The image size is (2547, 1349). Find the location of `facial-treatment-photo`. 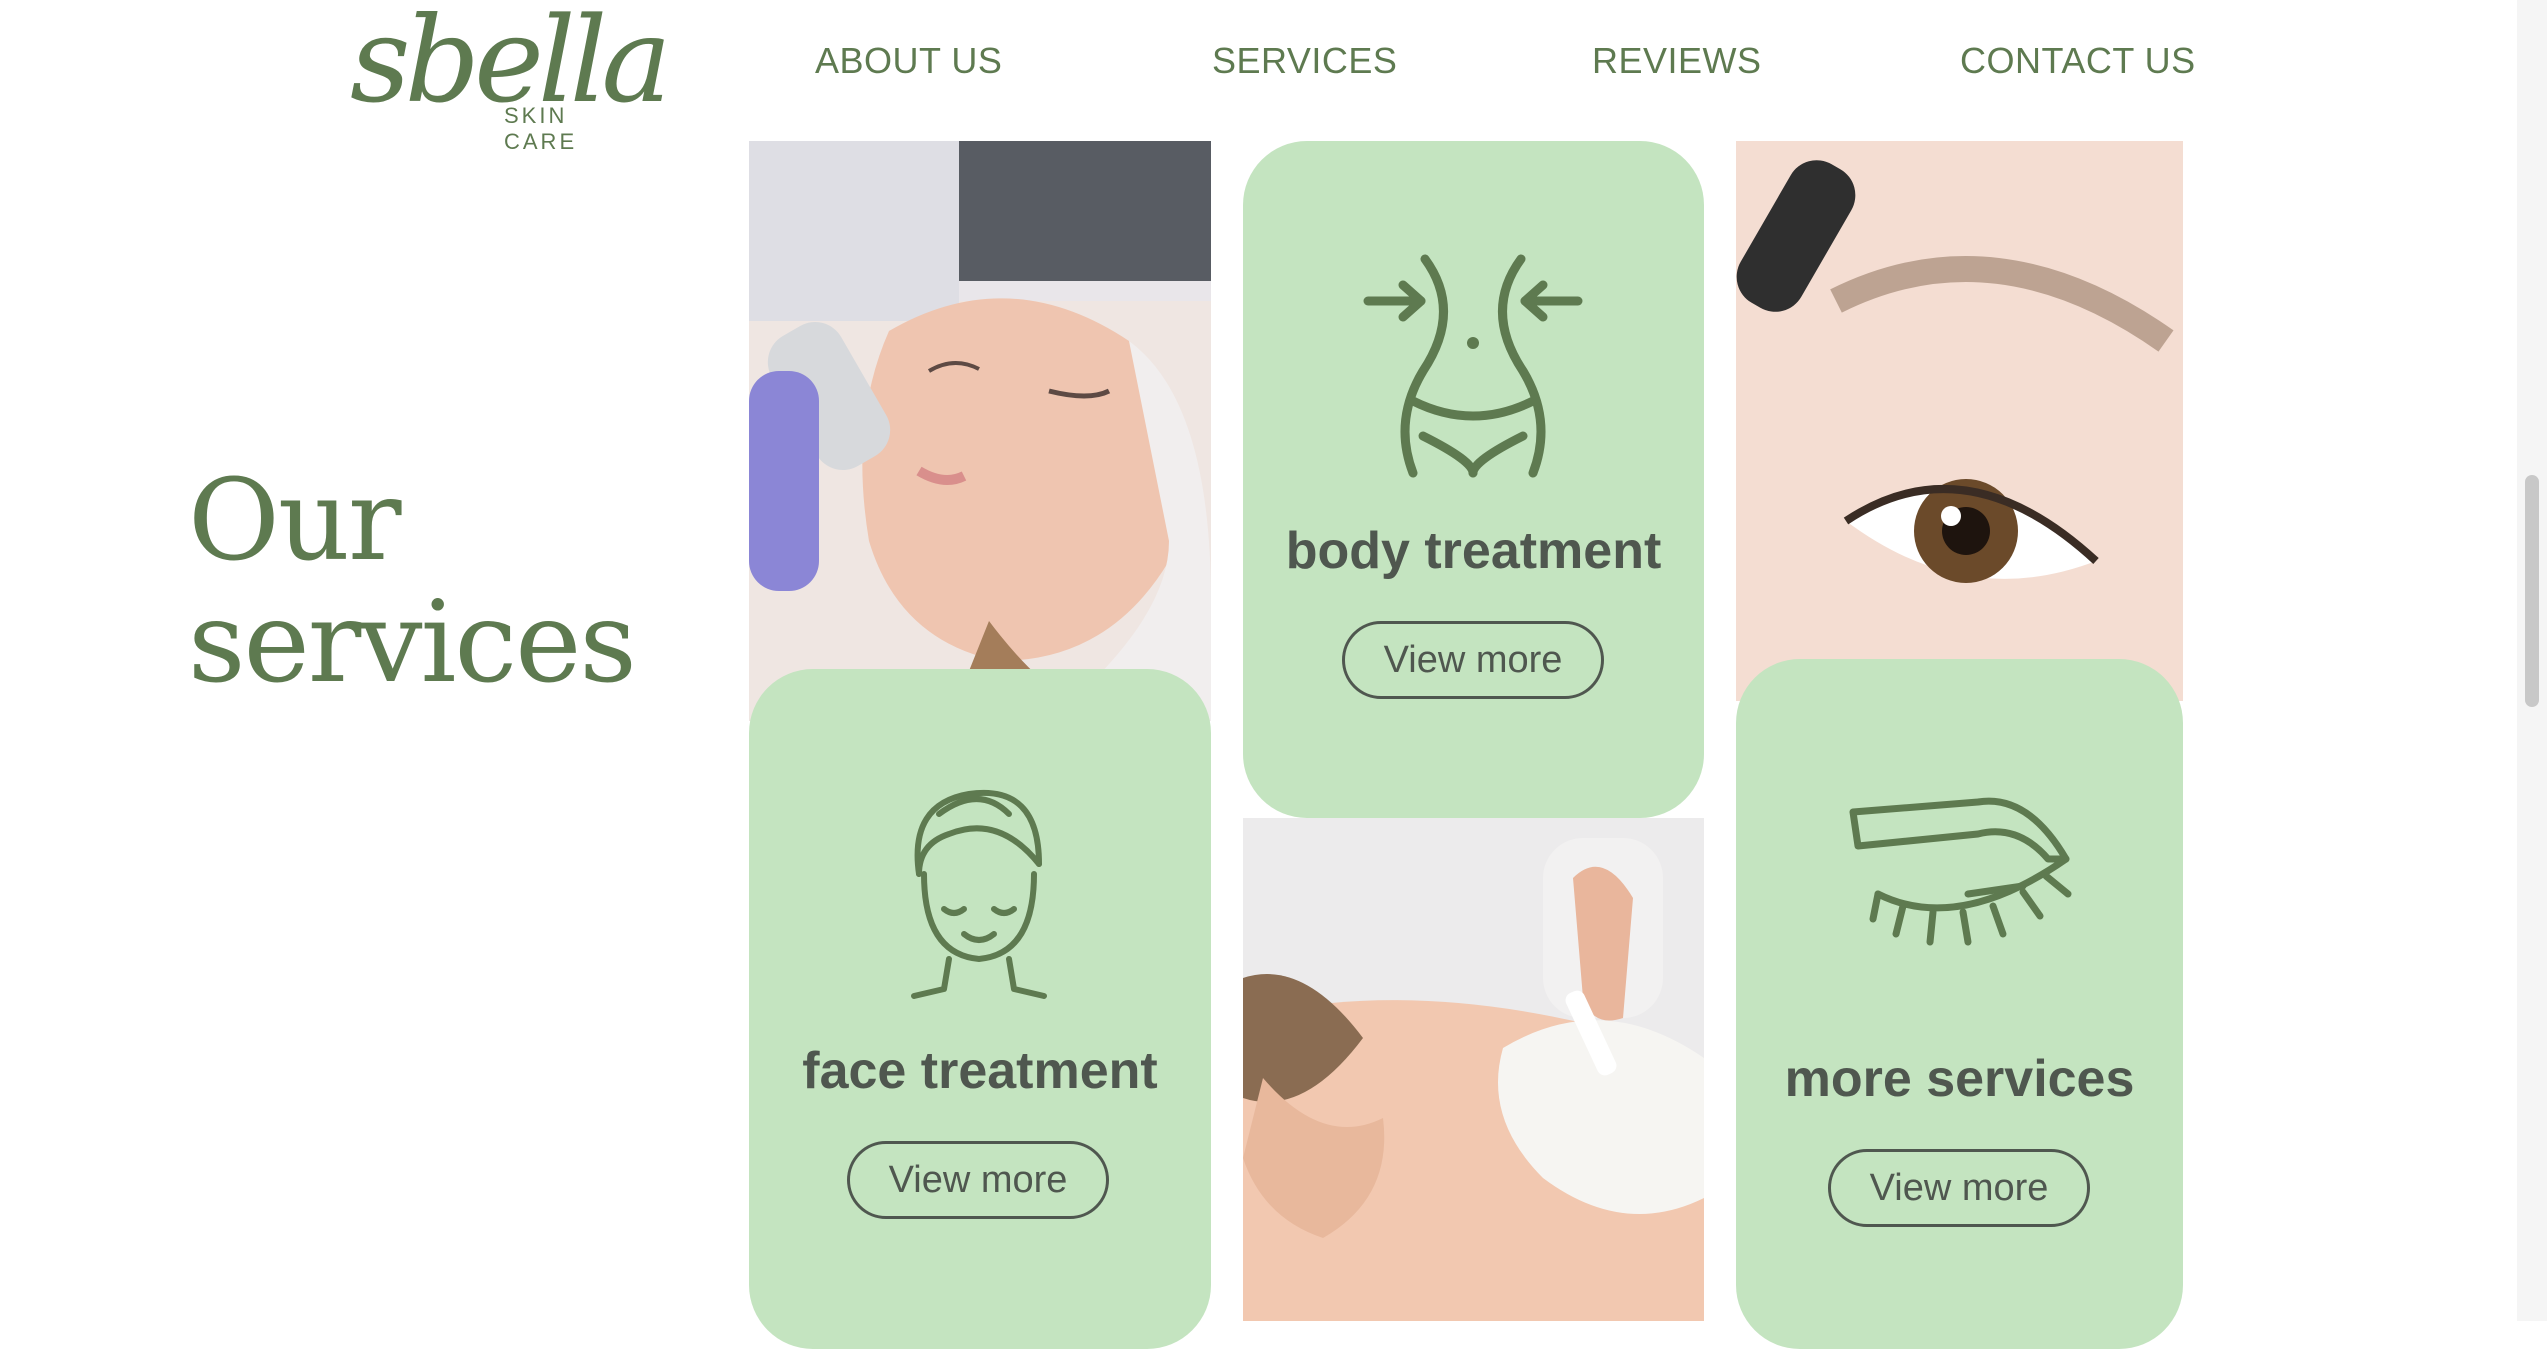

facial-treatment-photo is located at coordinates (980, 431).